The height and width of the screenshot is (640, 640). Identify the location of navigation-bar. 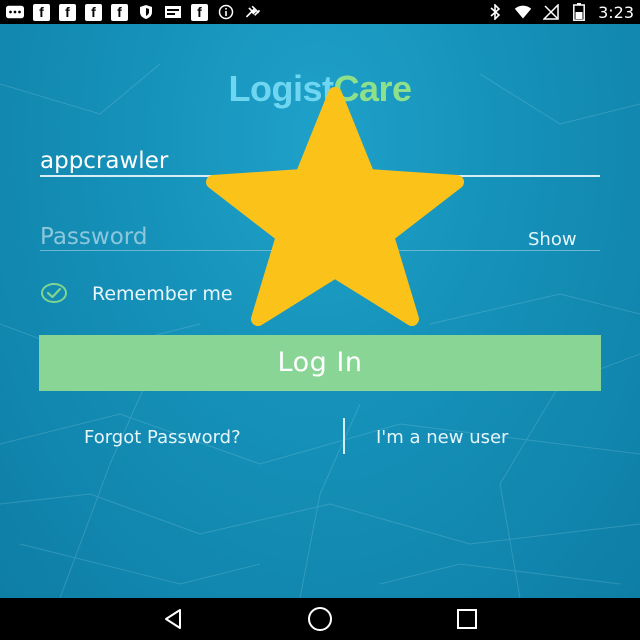
(320, 619).